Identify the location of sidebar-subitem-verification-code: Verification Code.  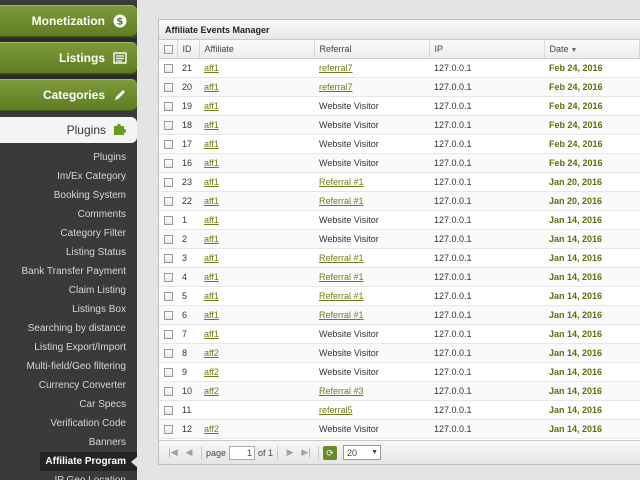
(68, 423).